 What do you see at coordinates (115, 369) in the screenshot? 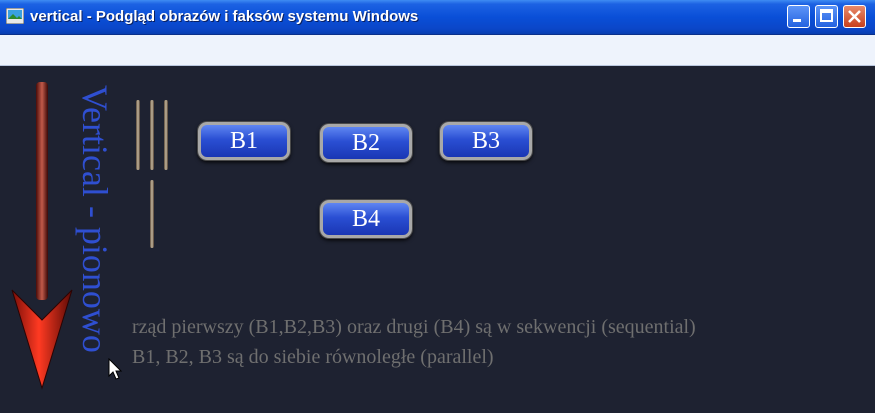
I see `mouse-cursor-icon` at bounding box center [115, 369].